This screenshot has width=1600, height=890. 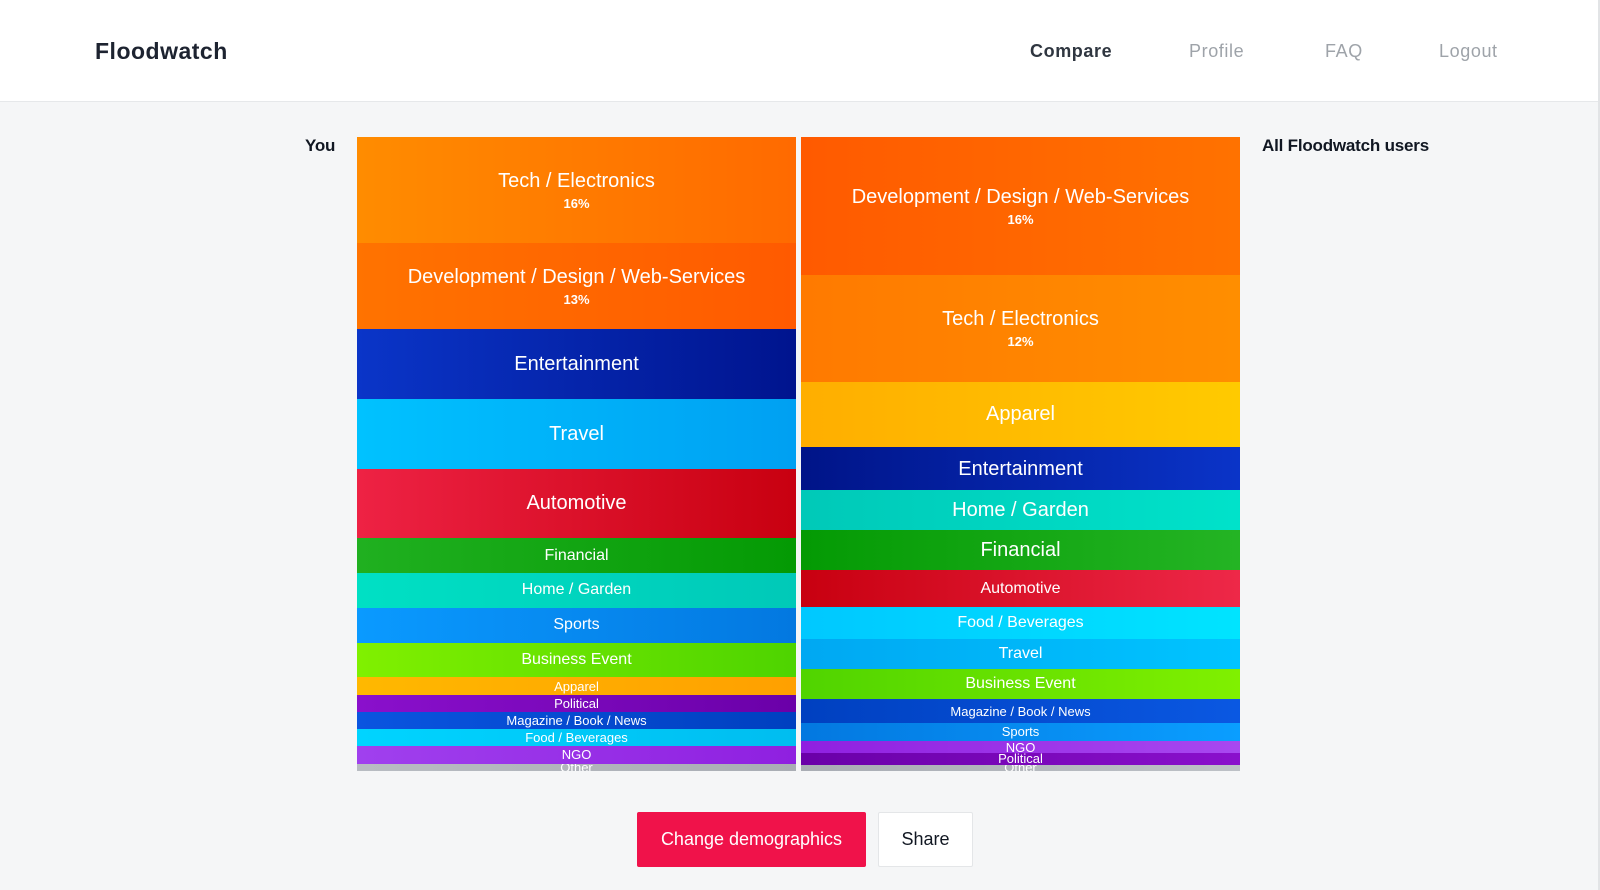 I want to click on brand-logo: Floodwatch, so click(x=161, y=51).